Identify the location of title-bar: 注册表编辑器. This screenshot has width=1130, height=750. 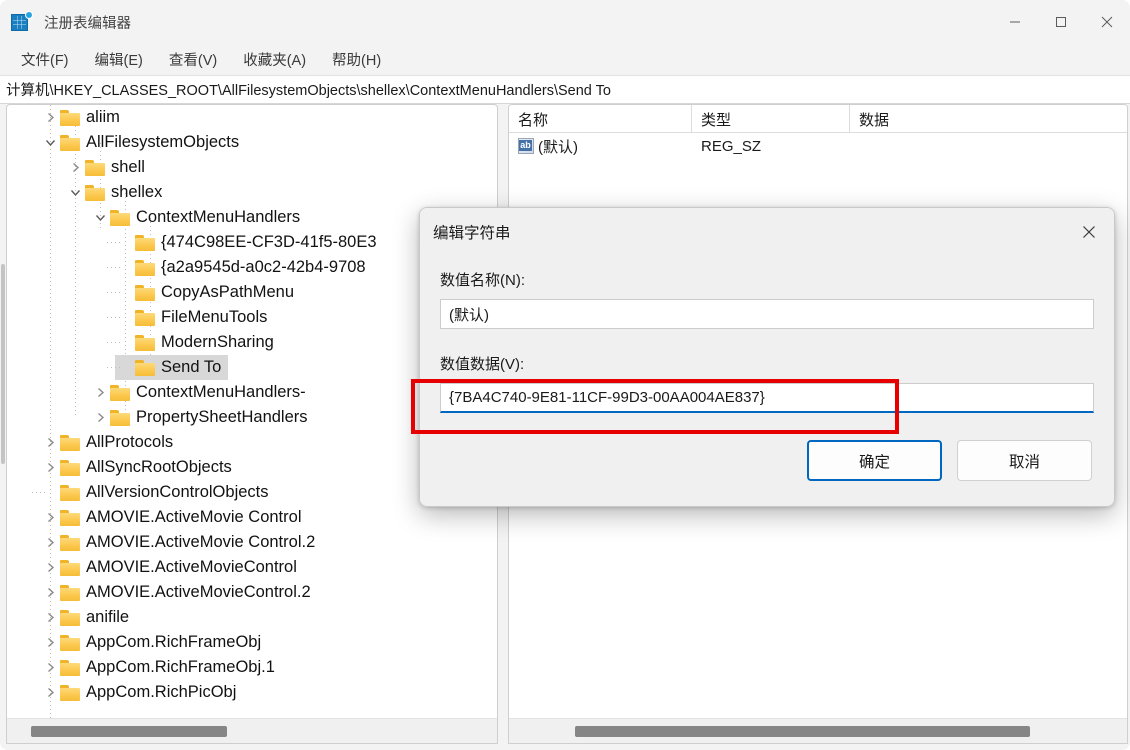
(565, 22).